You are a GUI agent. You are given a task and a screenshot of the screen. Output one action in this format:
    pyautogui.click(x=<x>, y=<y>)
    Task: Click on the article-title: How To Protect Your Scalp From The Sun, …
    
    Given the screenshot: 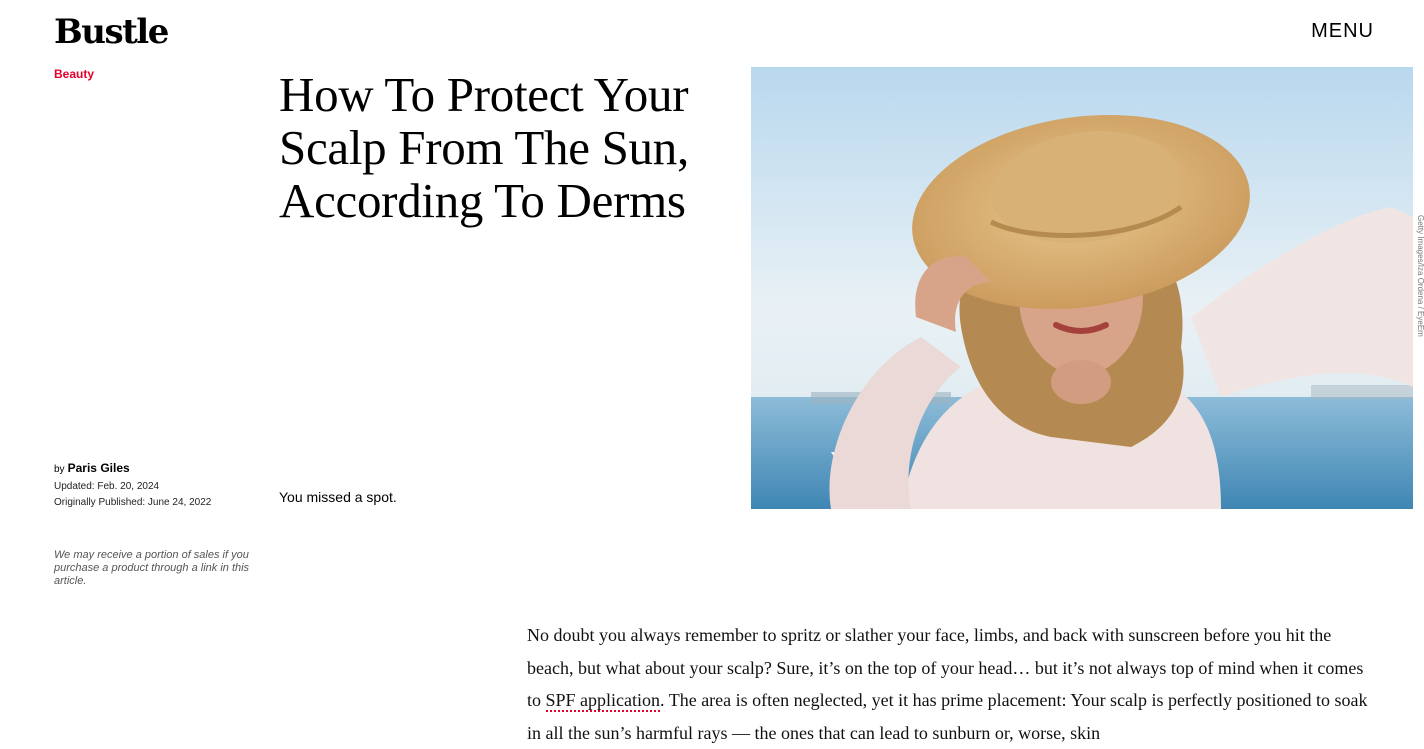 What is the action you would take?
    pyautogui.click(x=484, y=147)
    